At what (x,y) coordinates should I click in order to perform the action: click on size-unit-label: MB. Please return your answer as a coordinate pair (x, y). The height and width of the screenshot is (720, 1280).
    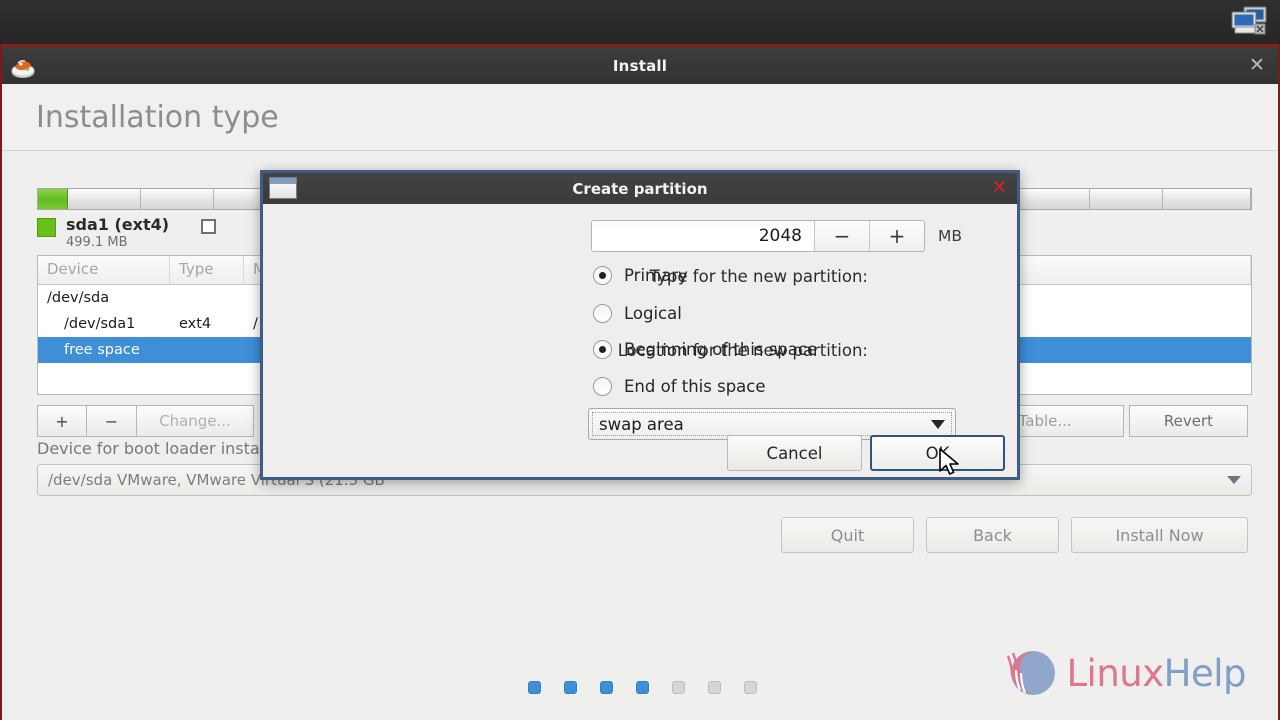
    Looking at the image, I should click on (950, 236).